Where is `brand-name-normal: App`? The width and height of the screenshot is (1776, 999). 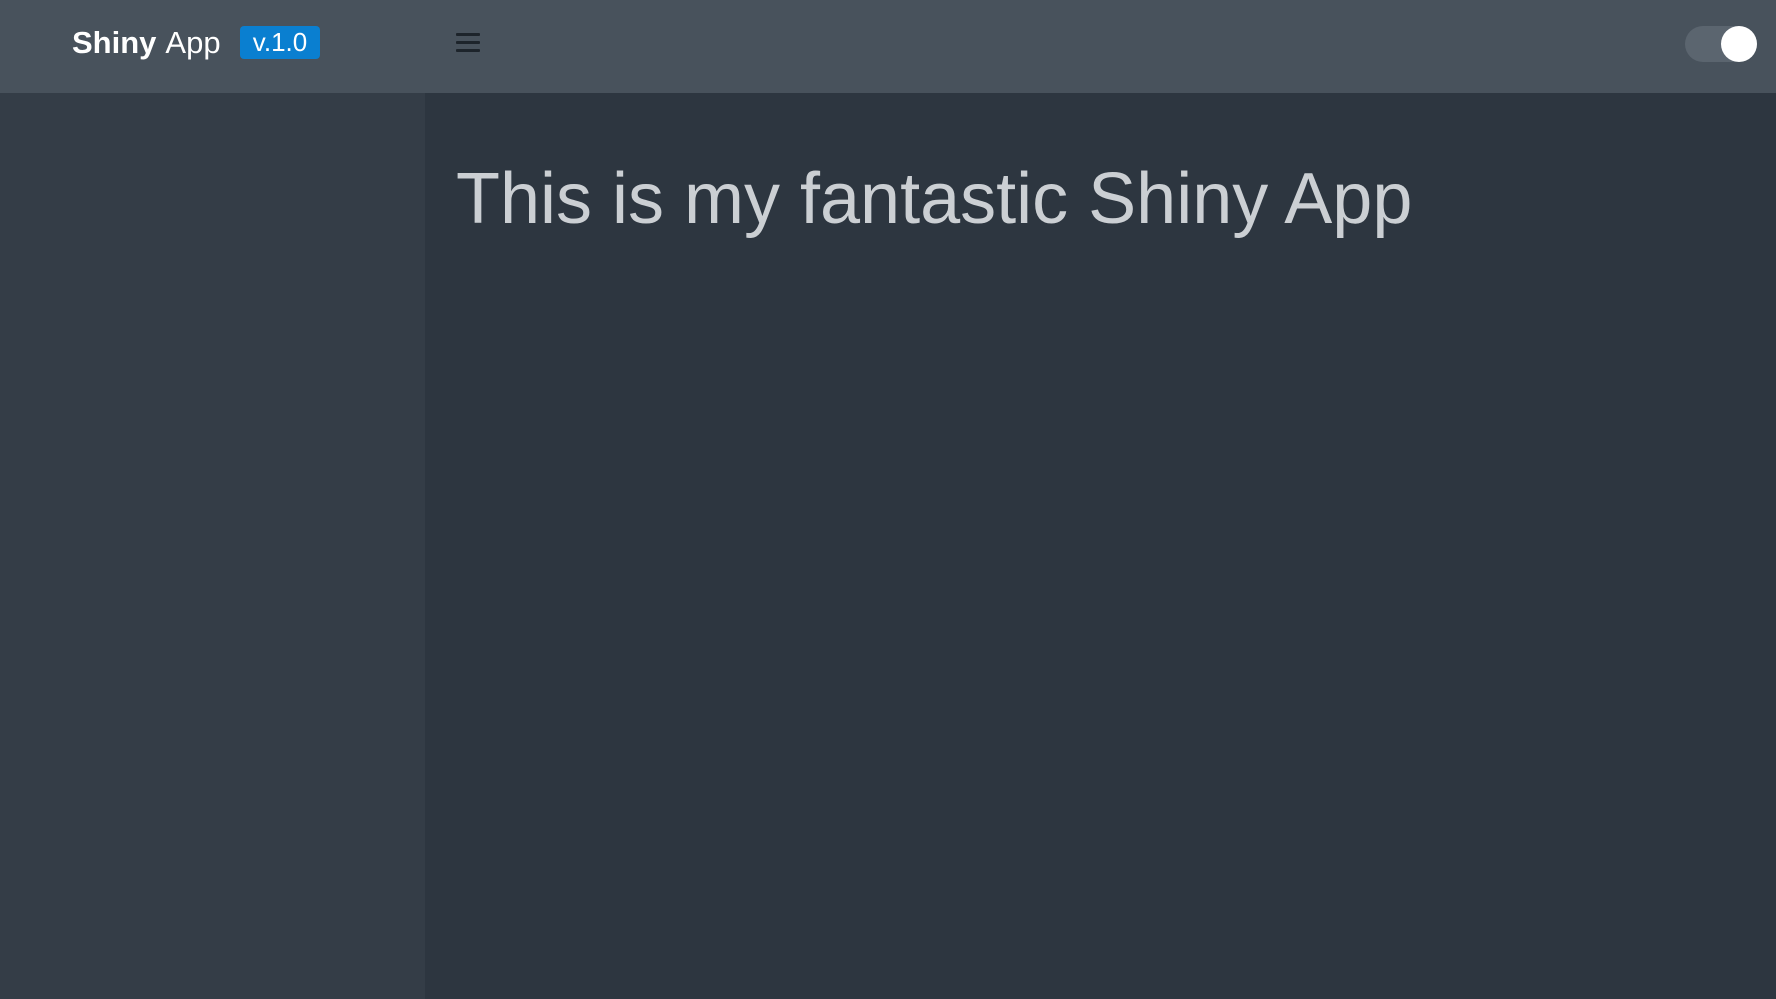 brand-name-normal: App is located at coordinates (193, 42).